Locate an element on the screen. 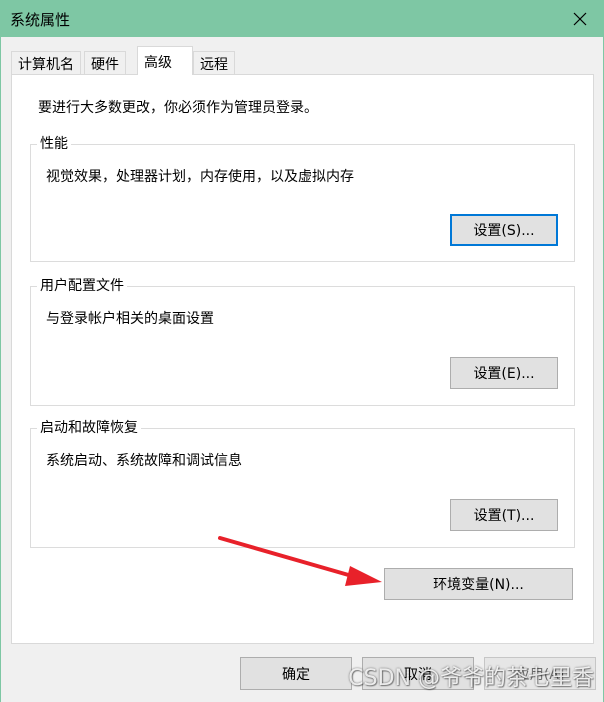  title-bar: 系统属性 is located at coordinates (302, 18).